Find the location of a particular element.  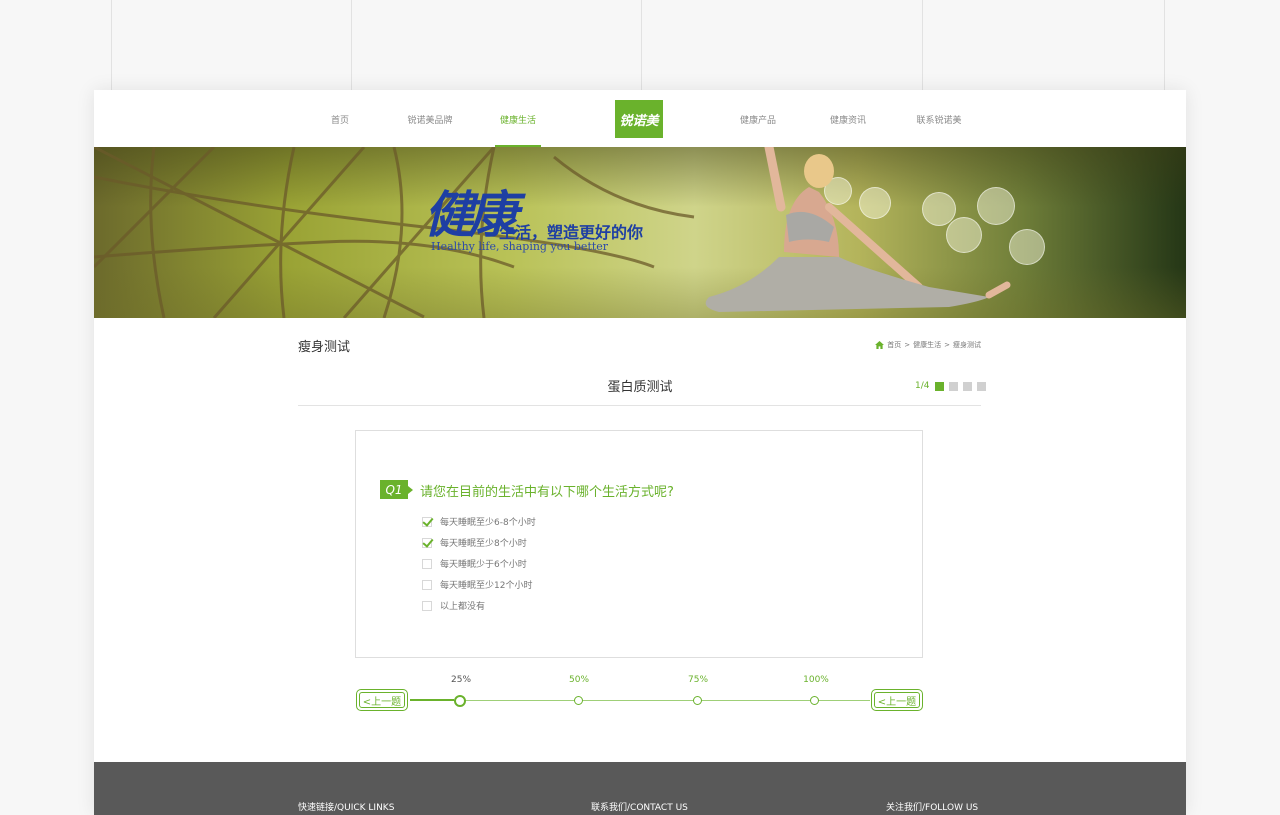

breadcrumb-current: 瘦身测试 is located at coordinates (967, 345).